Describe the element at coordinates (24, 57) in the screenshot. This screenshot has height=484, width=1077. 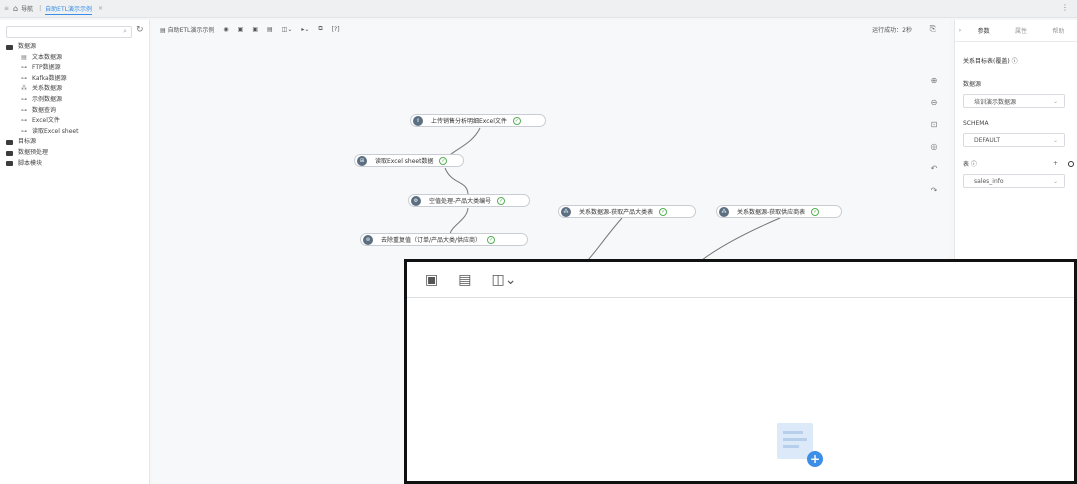
I see `text-icon: ▤` at that location.